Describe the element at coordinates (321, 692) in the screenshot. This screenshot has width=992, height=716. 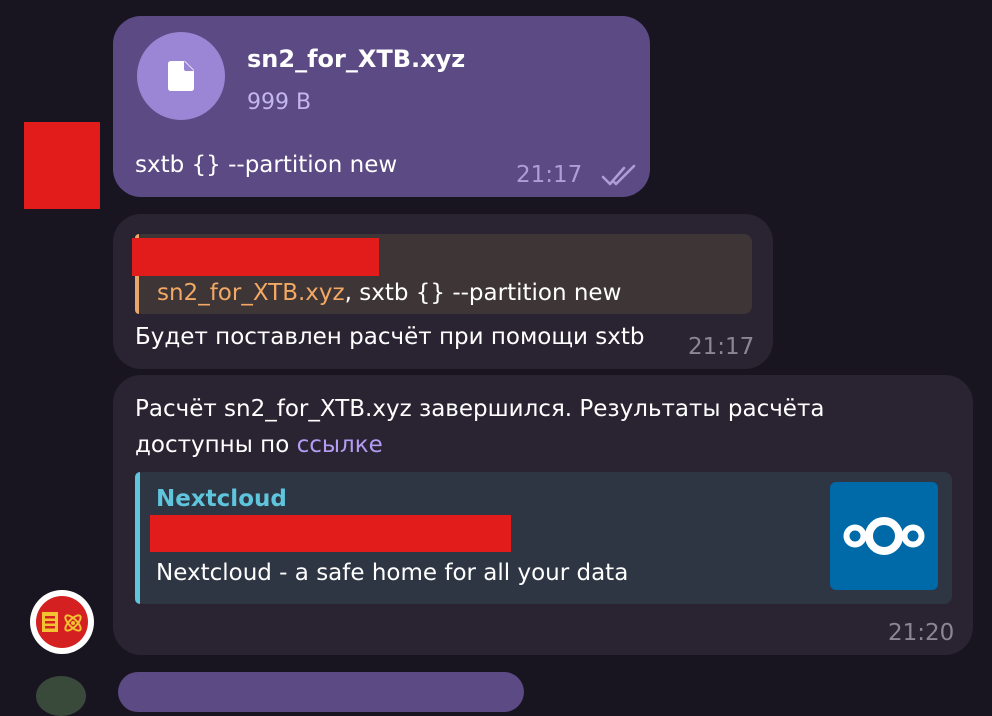
I see `outgoing-message-bubble` at that location.